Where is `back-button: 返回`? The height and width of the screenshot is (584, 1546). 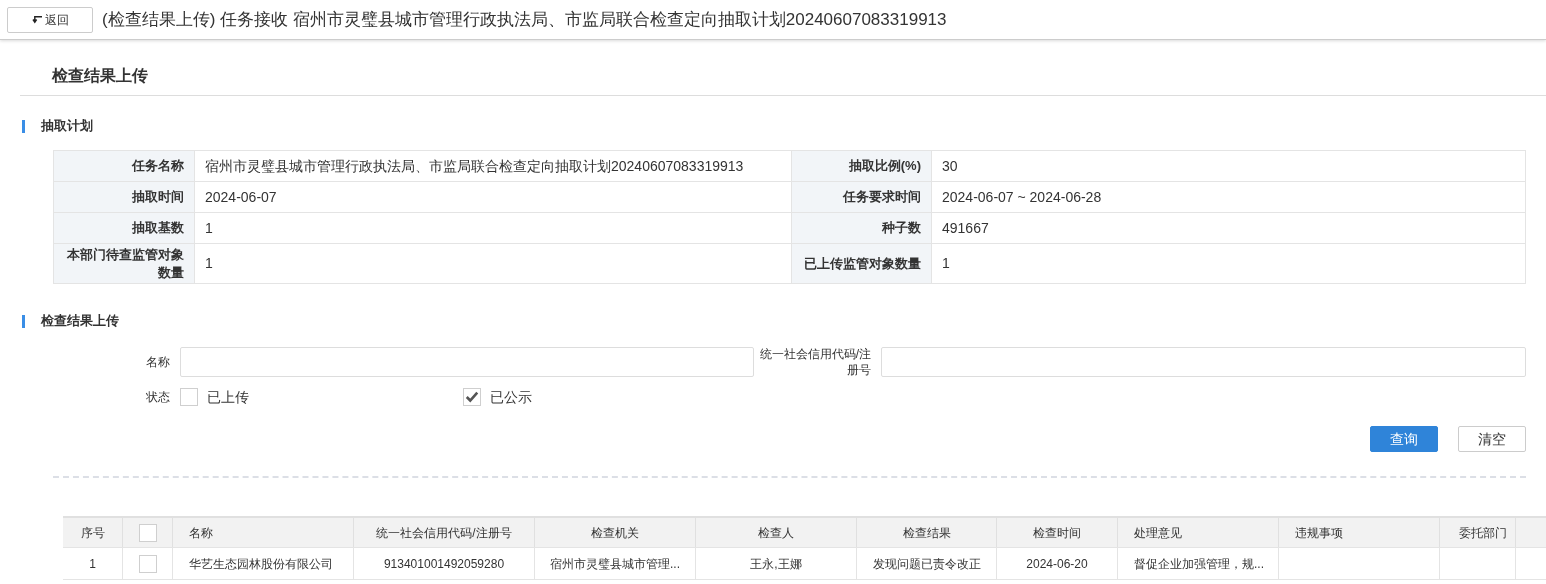
back-button: 返回 is located at coordinates (50, 19).